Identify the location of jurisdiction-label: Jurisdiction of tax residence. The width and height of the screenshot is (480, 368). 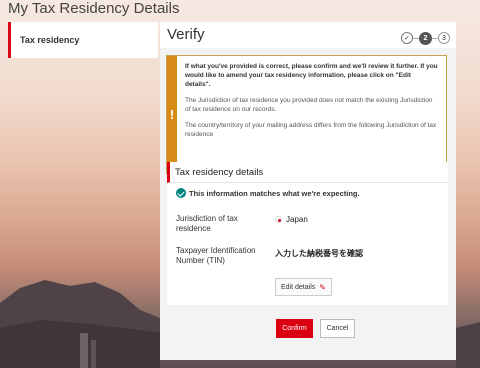
(207, 223).